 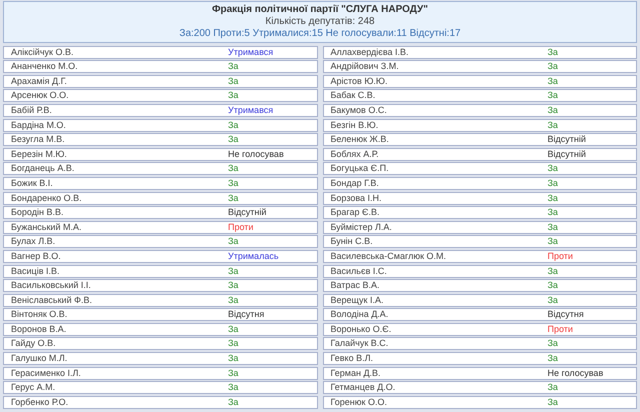 What do you see at coordinates (36, 256) in the screenshot?
I see `deputy-name: Вагнер В.О.` at bounding box center [36, 256].